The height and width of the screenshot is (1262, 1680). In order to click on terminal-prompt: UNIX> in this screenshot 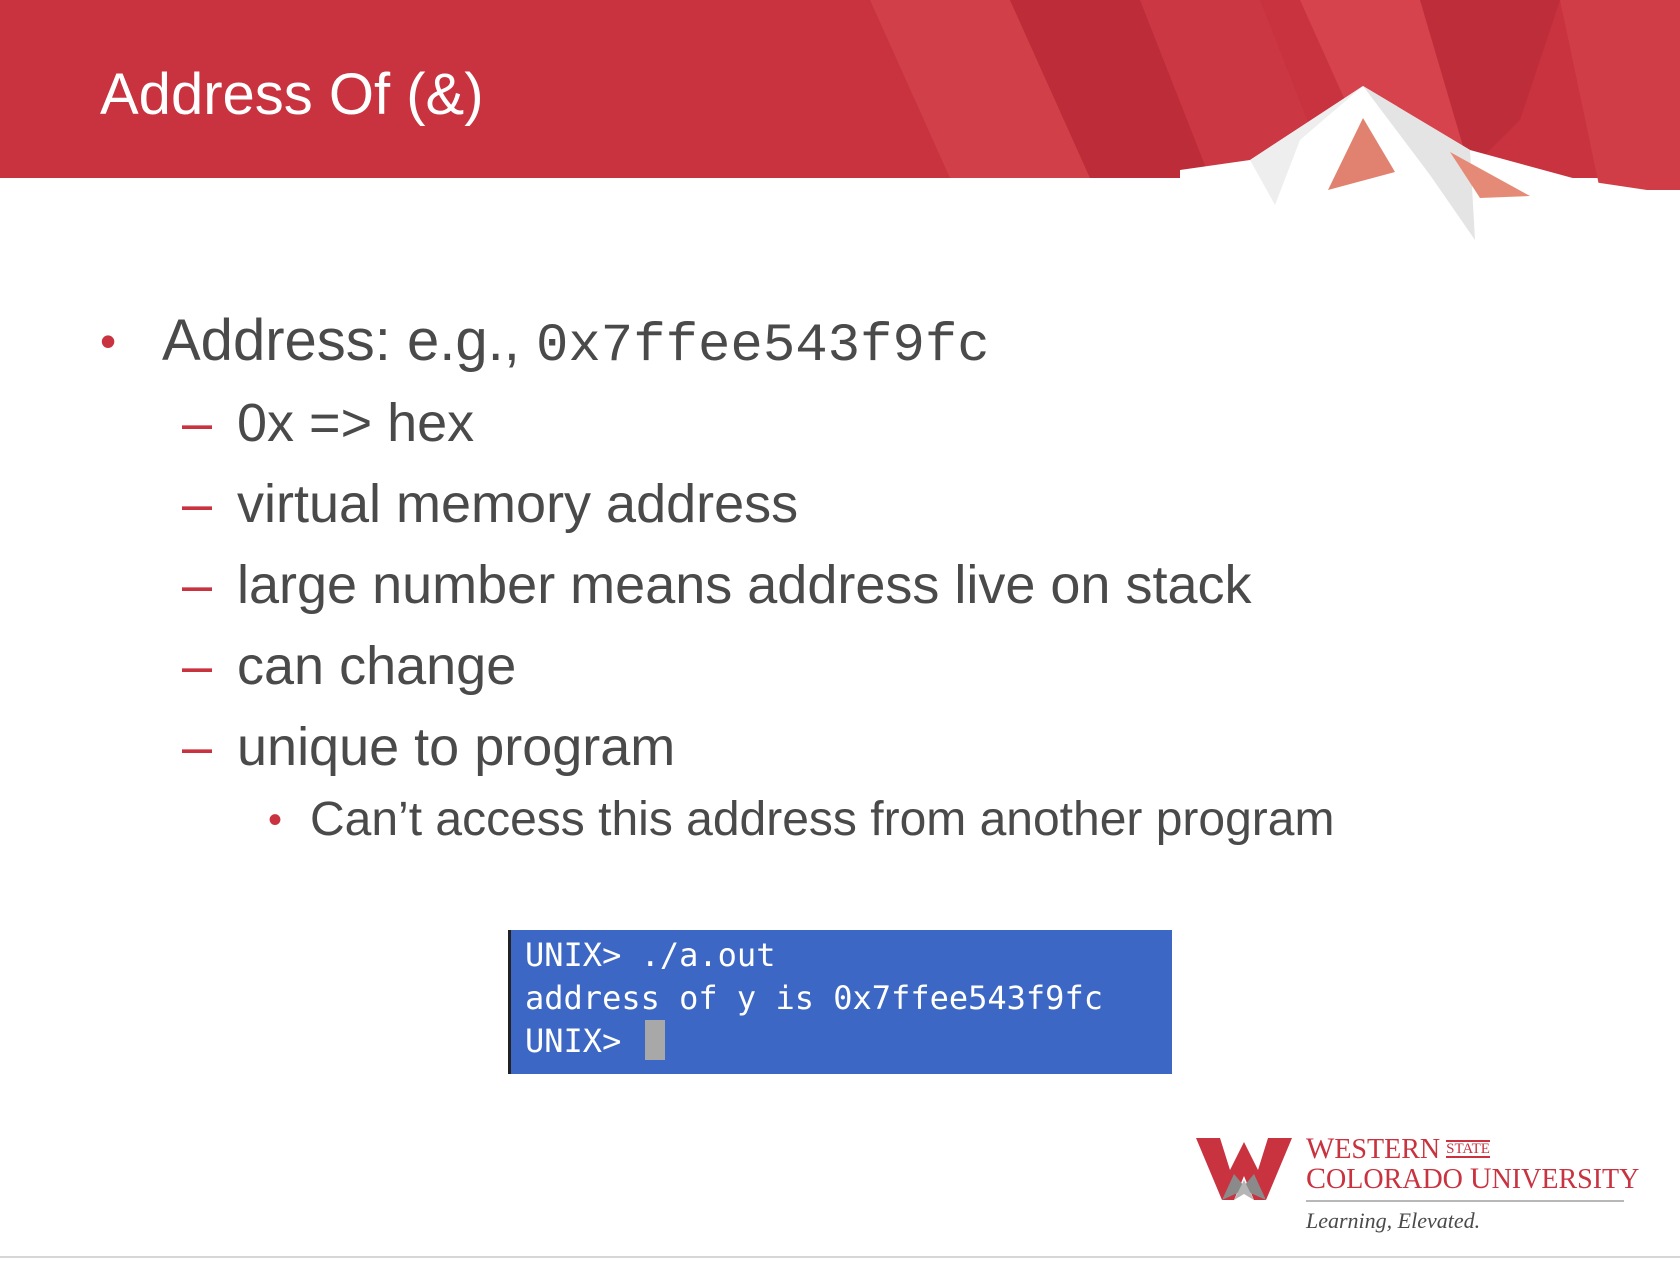, I will do `click(583, 1041)`.